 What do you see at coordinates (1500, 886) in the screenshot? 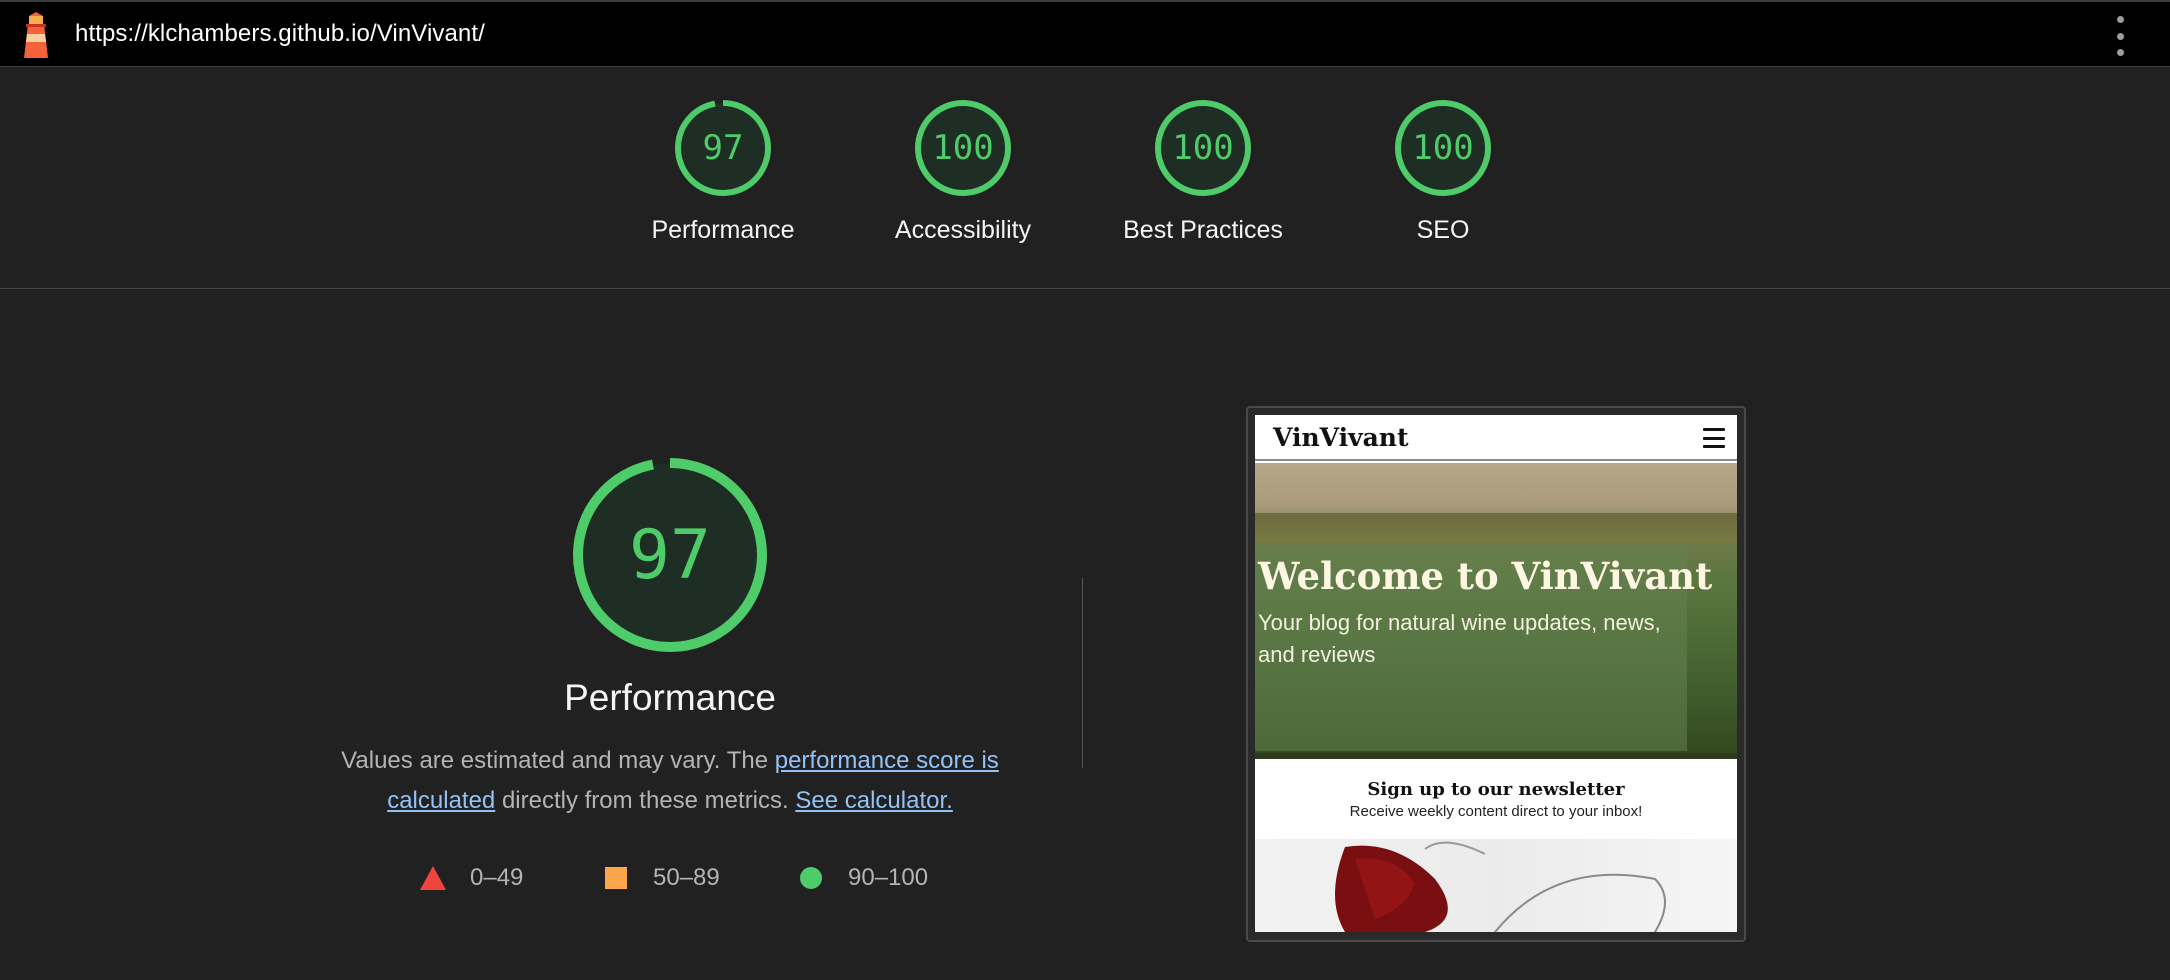
I see `wine-glass-icon` at bounding box center [1500, 886].